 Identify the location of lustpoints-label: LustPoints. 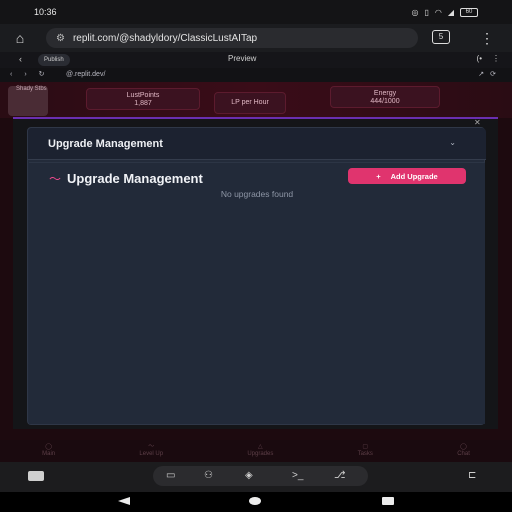
(143, 95).